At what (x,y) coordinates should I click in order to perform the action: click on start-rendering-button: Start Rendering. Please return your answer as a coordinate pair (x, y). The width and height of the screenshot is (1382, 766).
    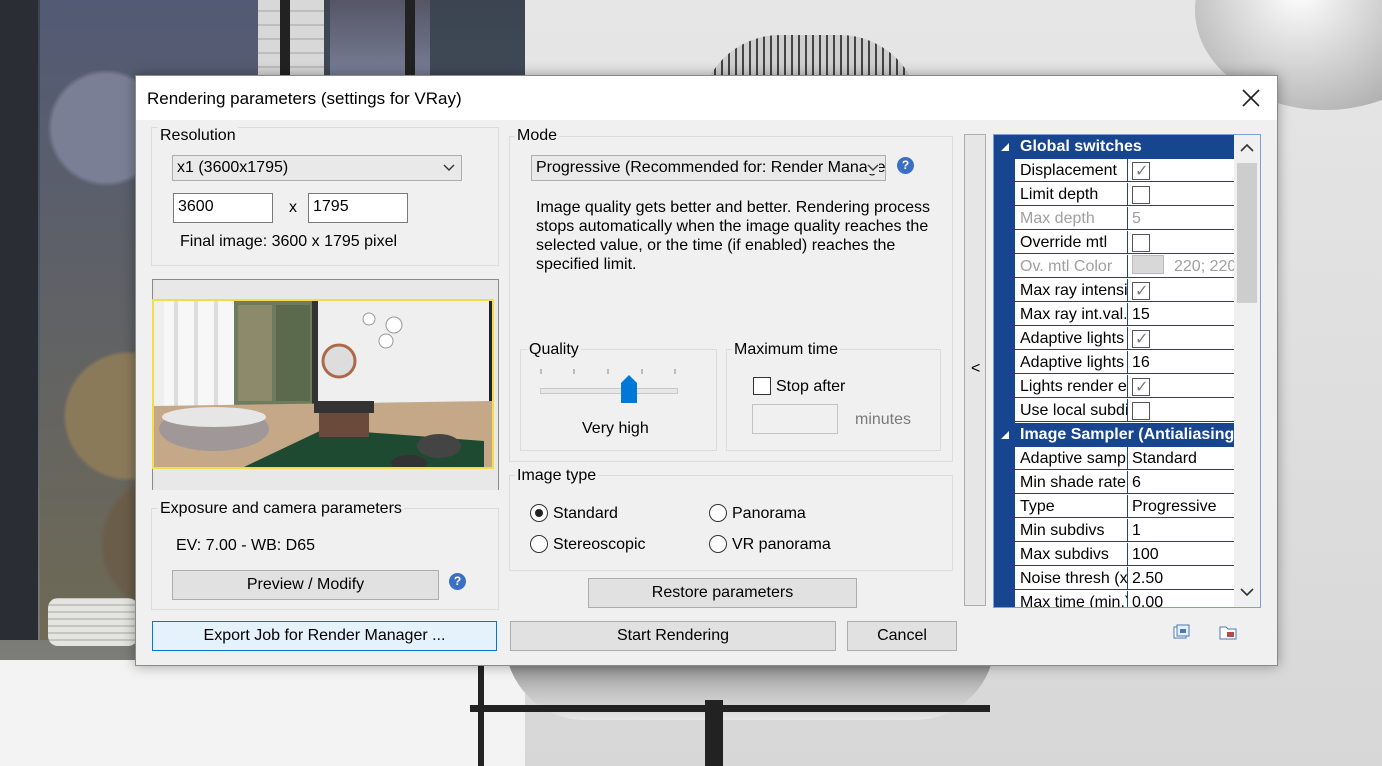
    Looking at the image, I should click on (673, 636).